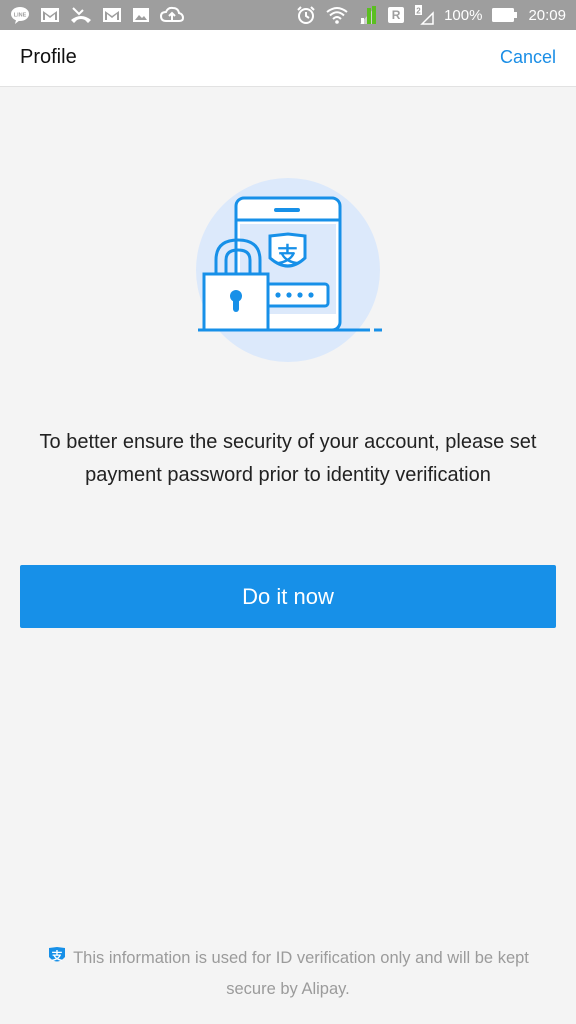 The width and height of the screenshot is (576, 1024). Describe the element at coordinates (424, 15) in the screenshot. I see `sim2-signal-icon: 2` at that location.